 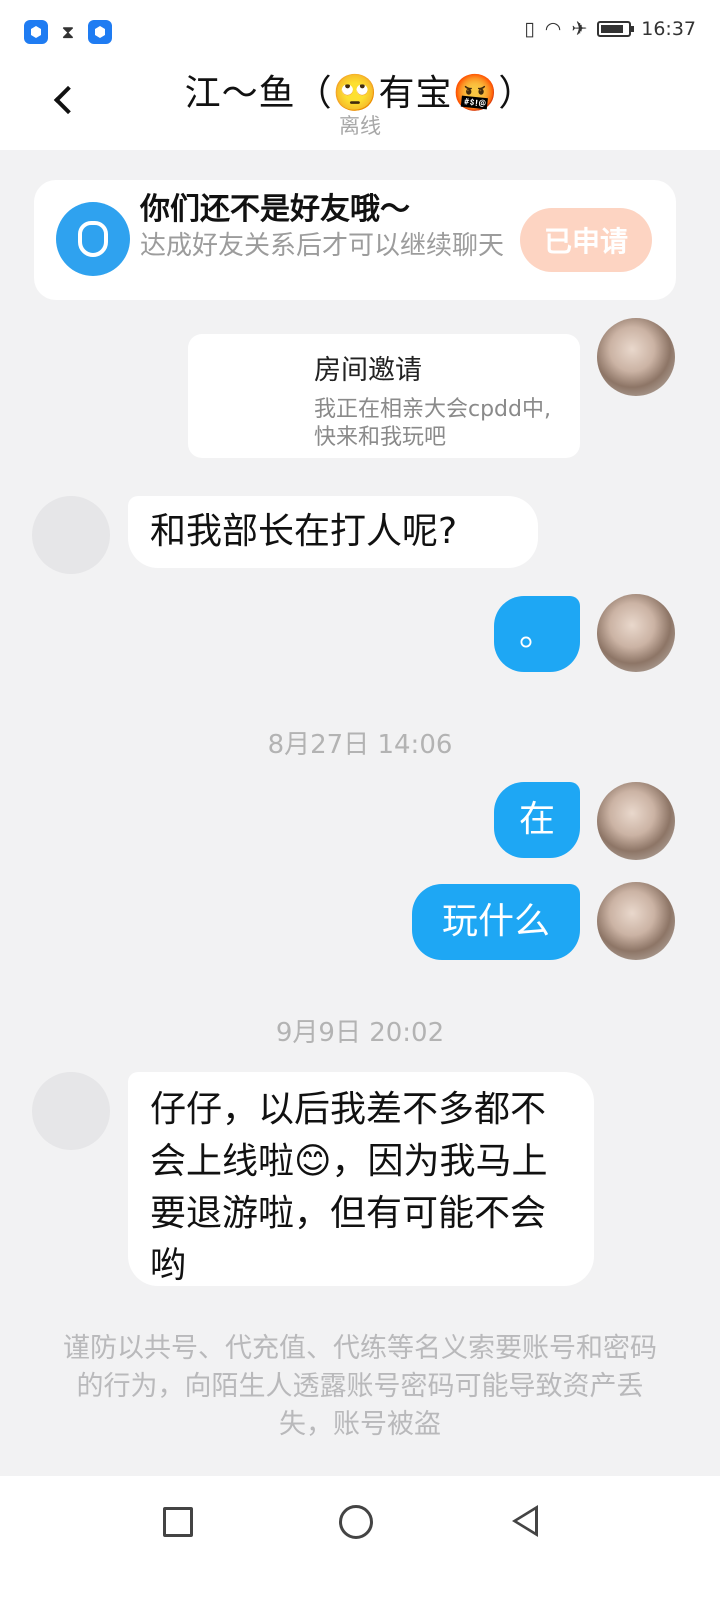 What do you see at coordinates (178, 1522) in the screenshot?
I see `recent-apps-icon` at bounding box center [178, 1522].